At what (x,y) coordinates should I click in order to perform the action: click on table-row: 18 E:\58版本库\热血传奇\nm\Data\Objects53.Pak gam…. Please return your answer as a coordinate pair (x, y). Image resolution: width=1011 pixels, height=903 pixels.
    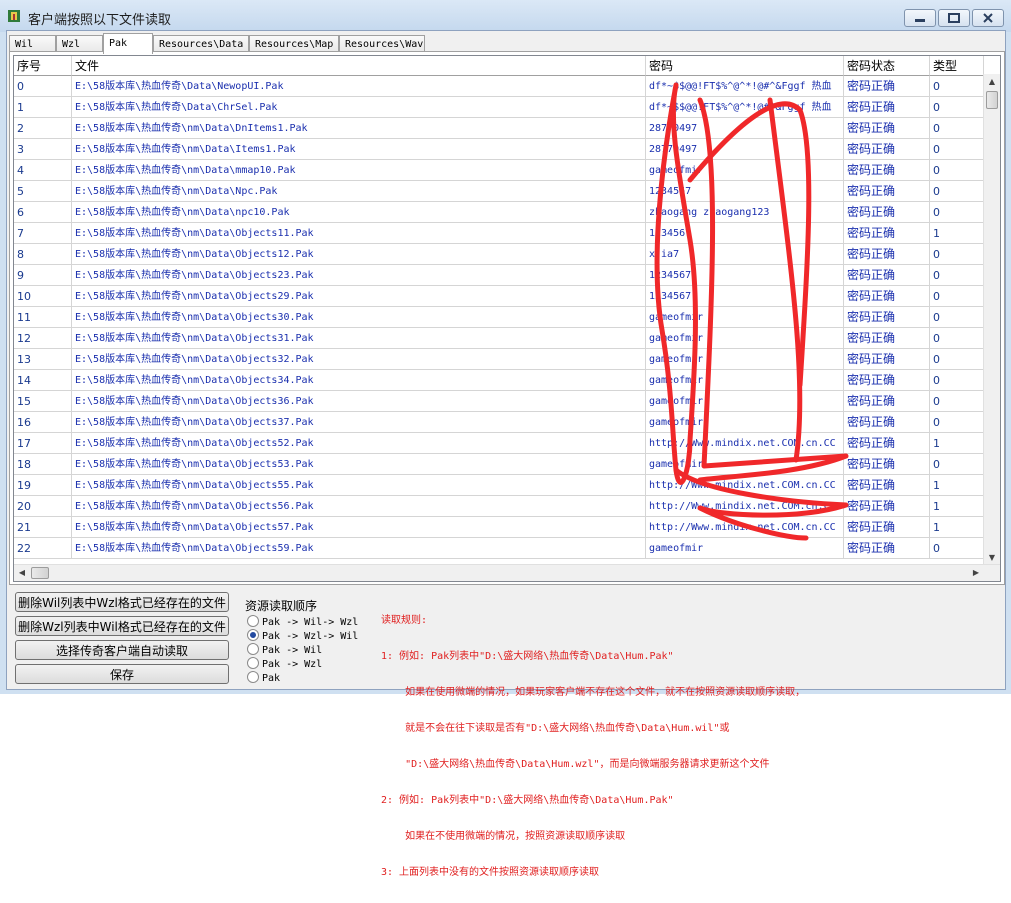
    Looking at the image, I should click on (499, 464).